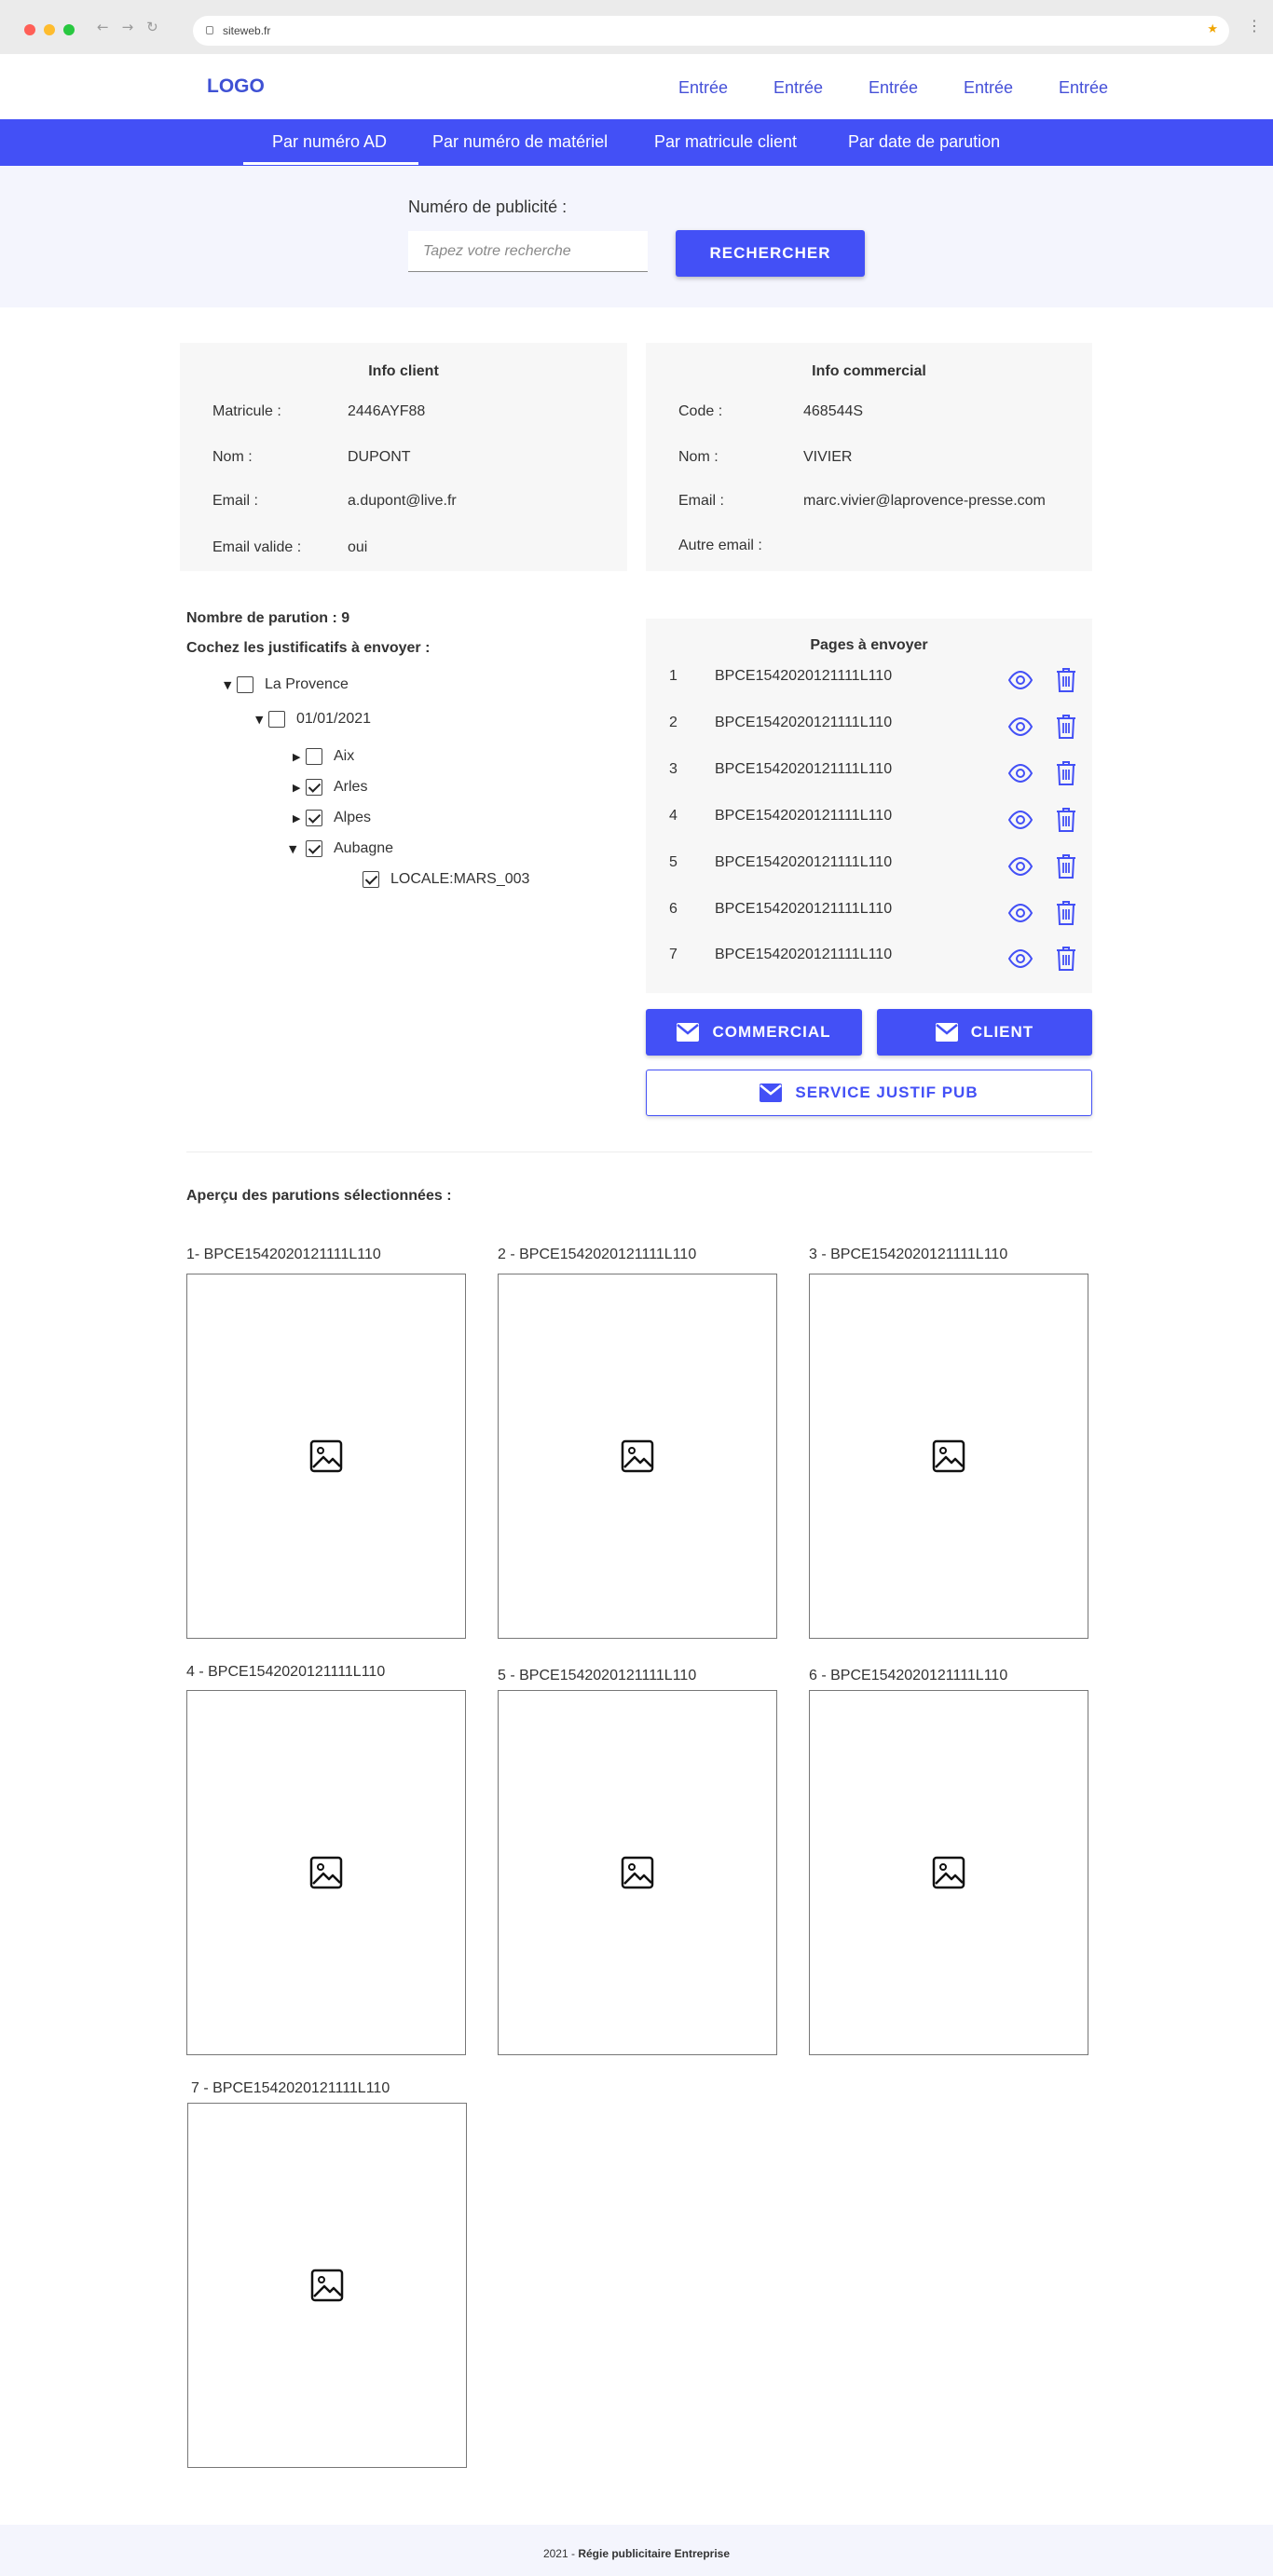 The height and width of the screenshot is (2576, 1273). I want to click on browser-chrome: ← → ↻ siteweb.fr ★ ⋮, so click(636, 27).